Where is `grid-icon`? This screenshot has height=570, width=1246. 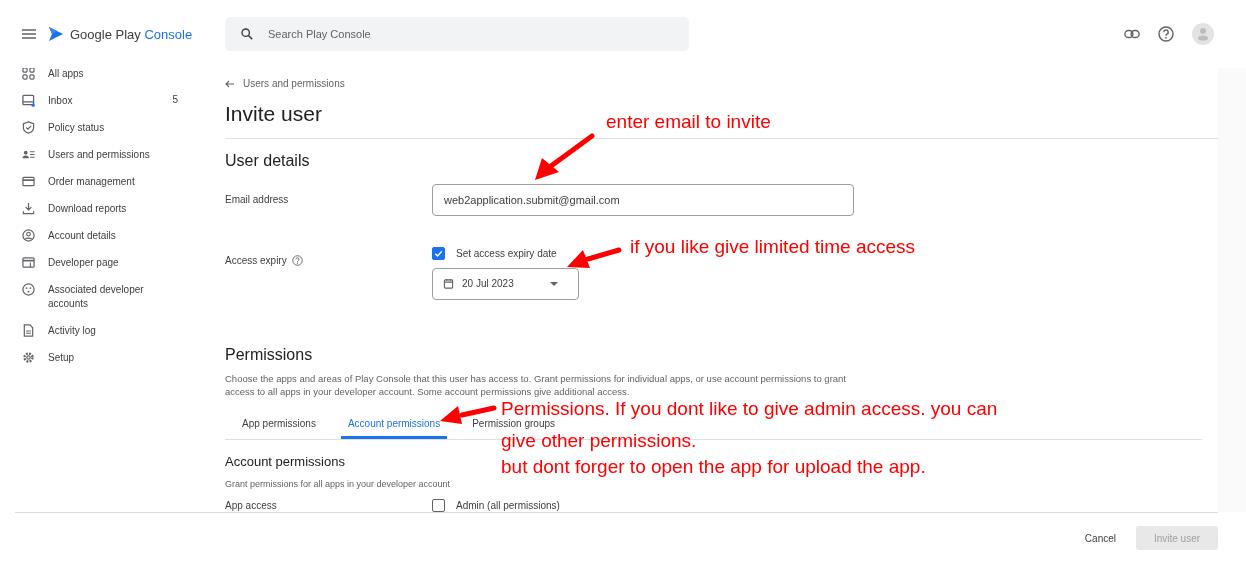
grid-icon is located at coordinates (28, 74).